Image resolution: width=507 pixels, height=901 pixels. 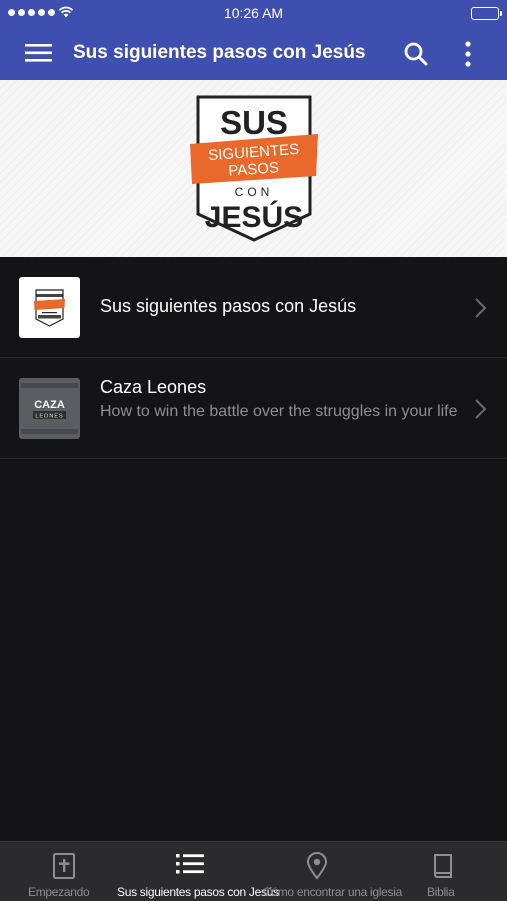 I want to click on tab-label: Empezando, so click(x=59, y=892).